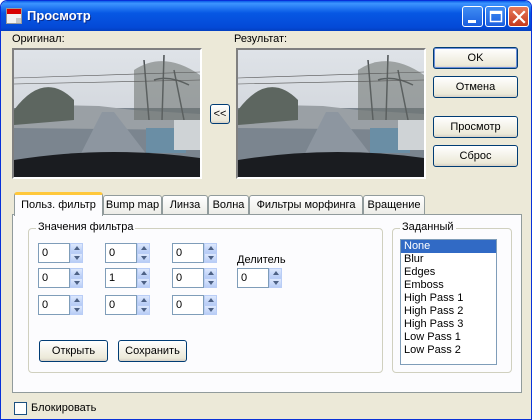 The height and width of the screenshot is (420, 532). I want to click on matrix-cell-1-3: 0, so click(194, 253).